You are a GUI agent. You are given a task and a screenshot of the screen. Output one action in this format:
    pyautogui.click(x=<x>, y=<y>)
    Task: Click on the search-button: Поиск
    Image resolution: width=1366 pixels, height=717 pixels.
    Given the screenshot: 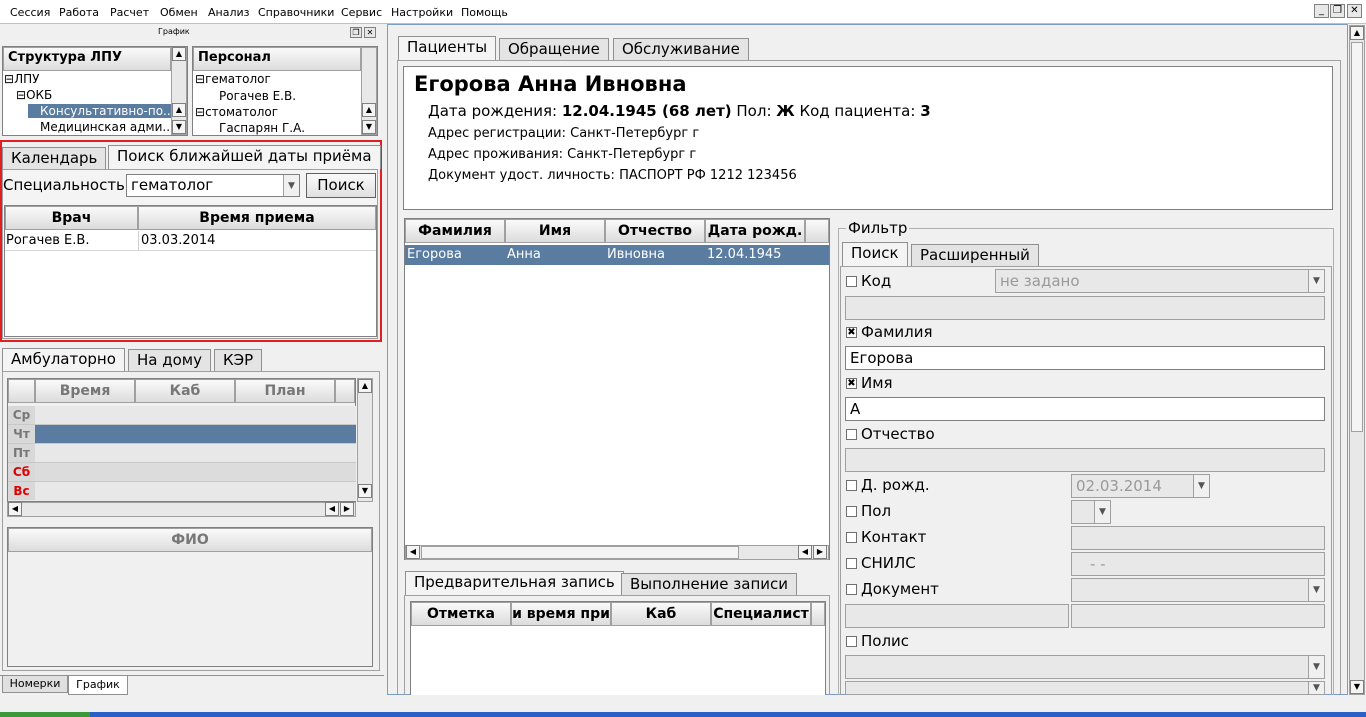 What is the action you would take?
    pyautogui.click(x=341, y=185)
    